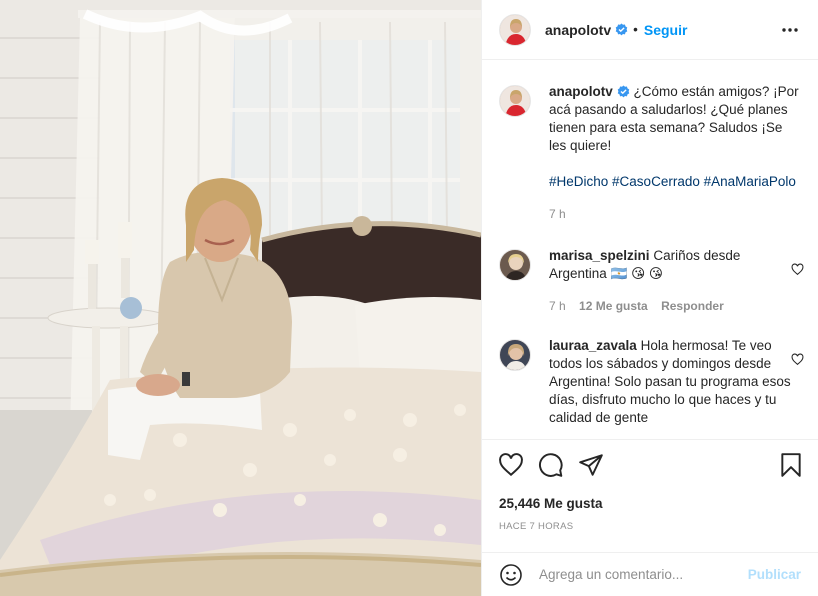  What do you see at coordinates (656, 181) in the screenshot?
I see `hashtag-link: #CasoCerrado` at bounding box center [656, 181].